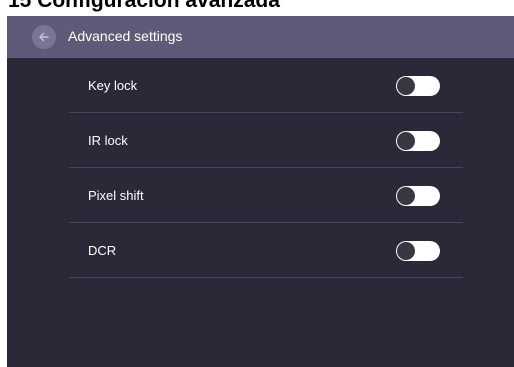 Image resolution: width=514 pixels, height=367 pixels. I want to click on page-title: Advanced settings, so click(125, 36).